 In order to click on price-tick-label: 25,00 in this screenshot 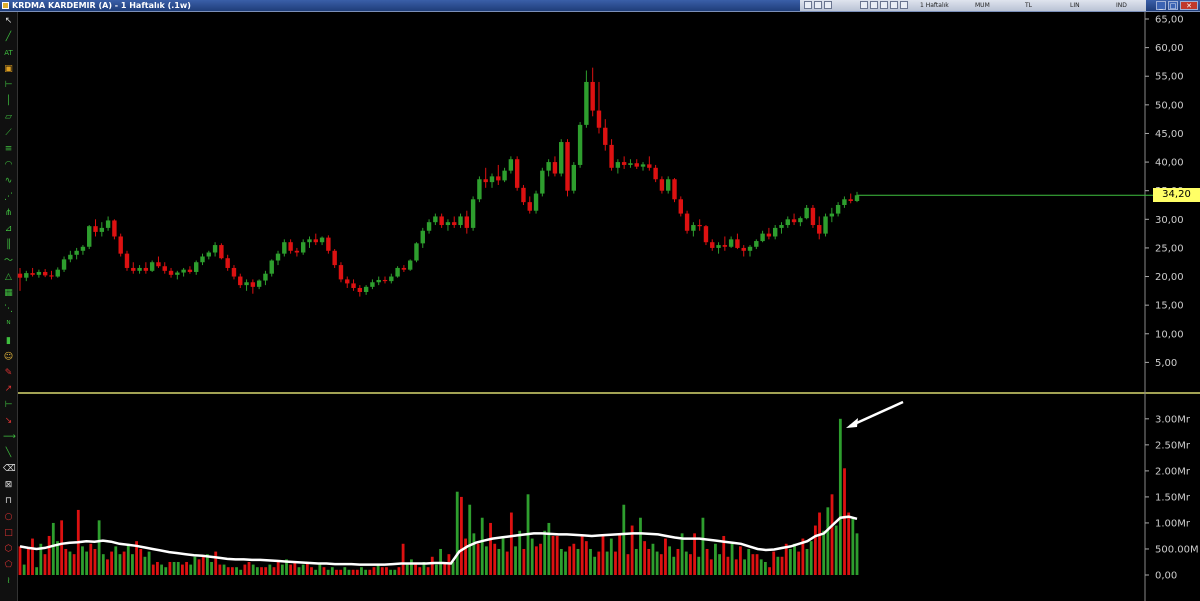, I will do `click(1169, 248)`.